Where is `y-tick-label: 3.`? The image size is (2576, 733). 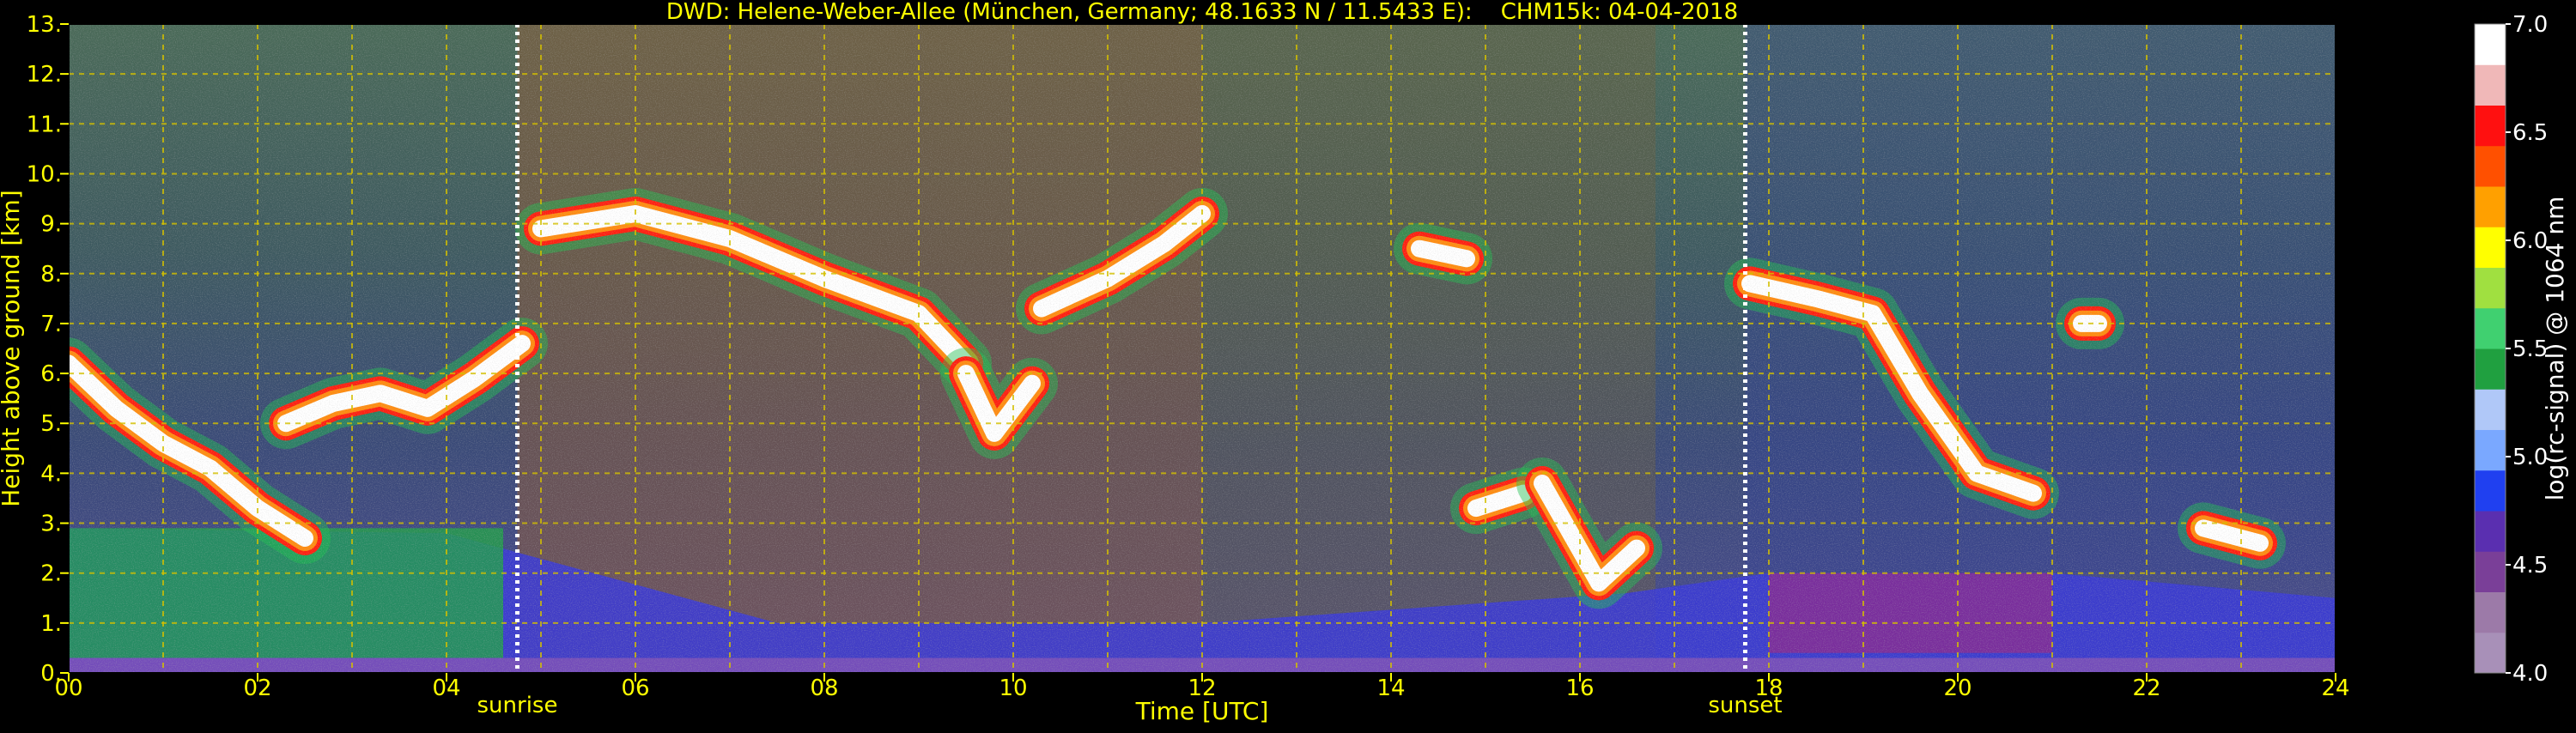
y-tick-label: 3. is located at coordinates (51, 524).